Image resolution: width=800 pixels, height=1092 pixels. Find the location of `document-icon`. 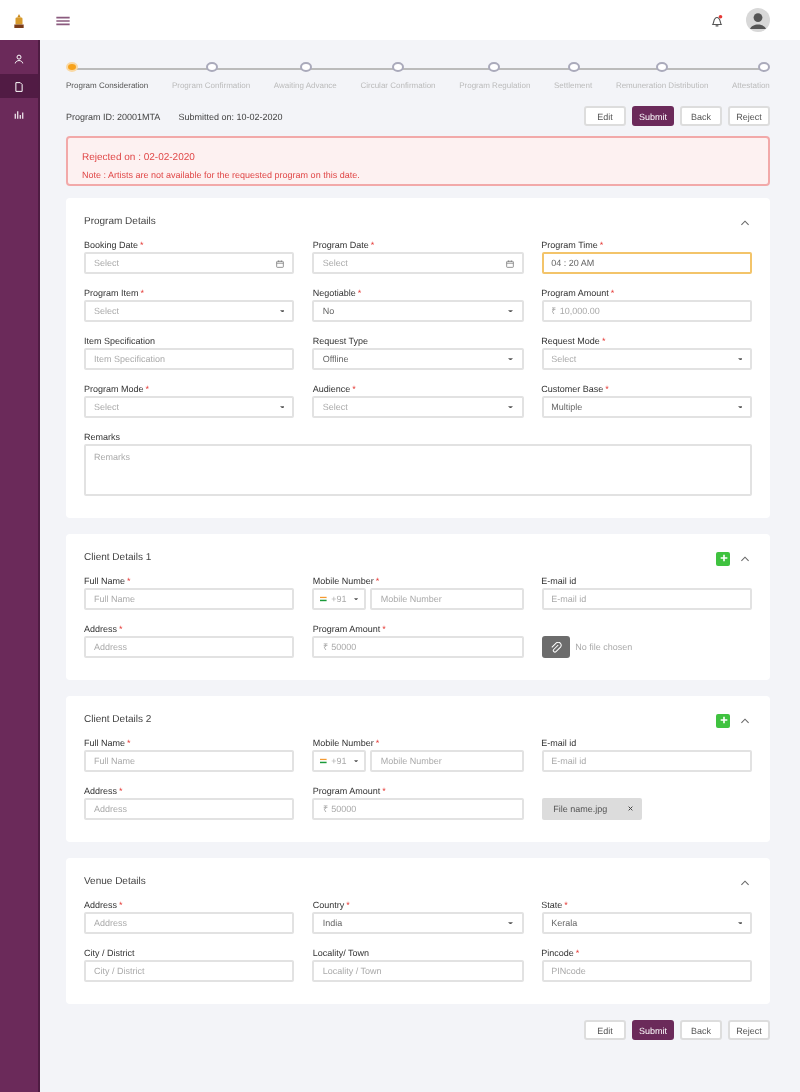

document-icon is located at coordinates (19, 86).